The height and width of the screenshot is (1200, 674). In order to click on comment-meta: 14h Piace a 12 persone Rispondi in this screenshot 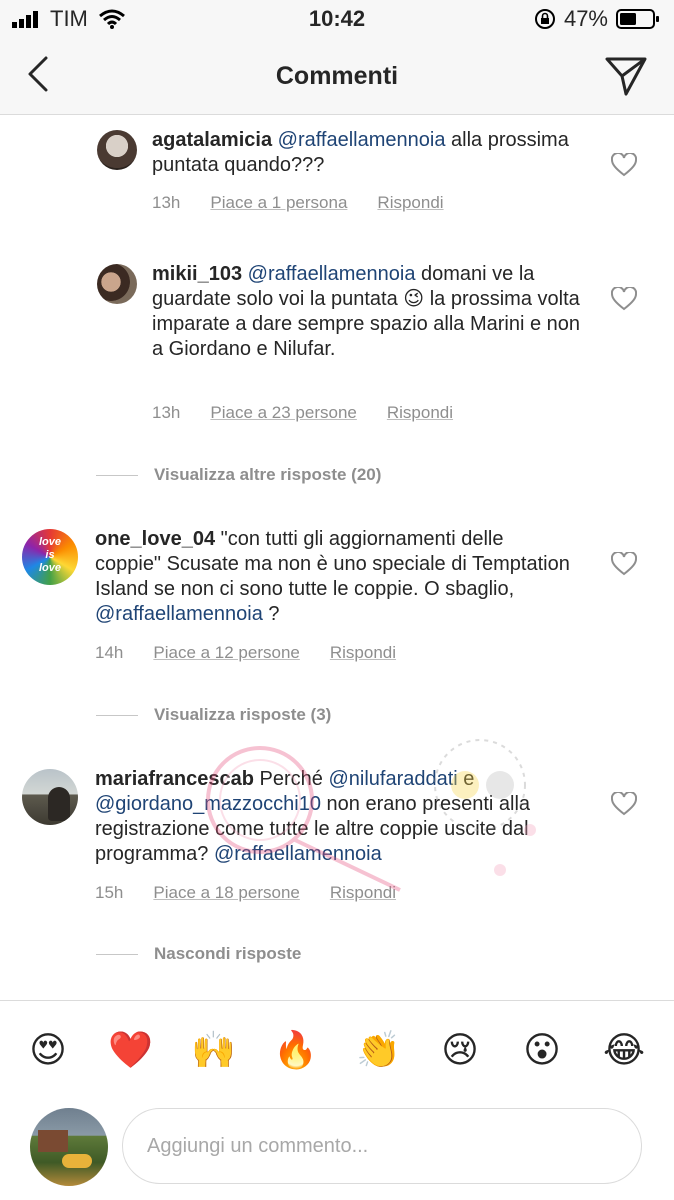, I will do `click(245, 653)`.